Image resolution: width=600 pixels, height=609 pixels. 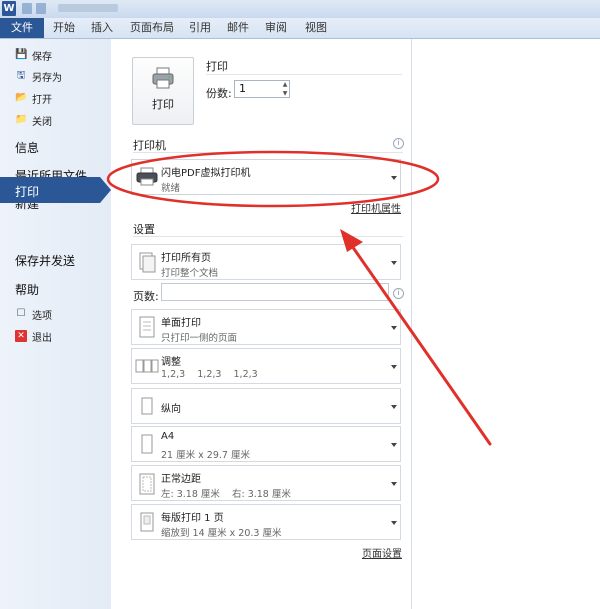 What do you see at coordinates (21, 119) in the screenshot?
I see `folder-close-icon: 📁` at bounding box center [21, 119].